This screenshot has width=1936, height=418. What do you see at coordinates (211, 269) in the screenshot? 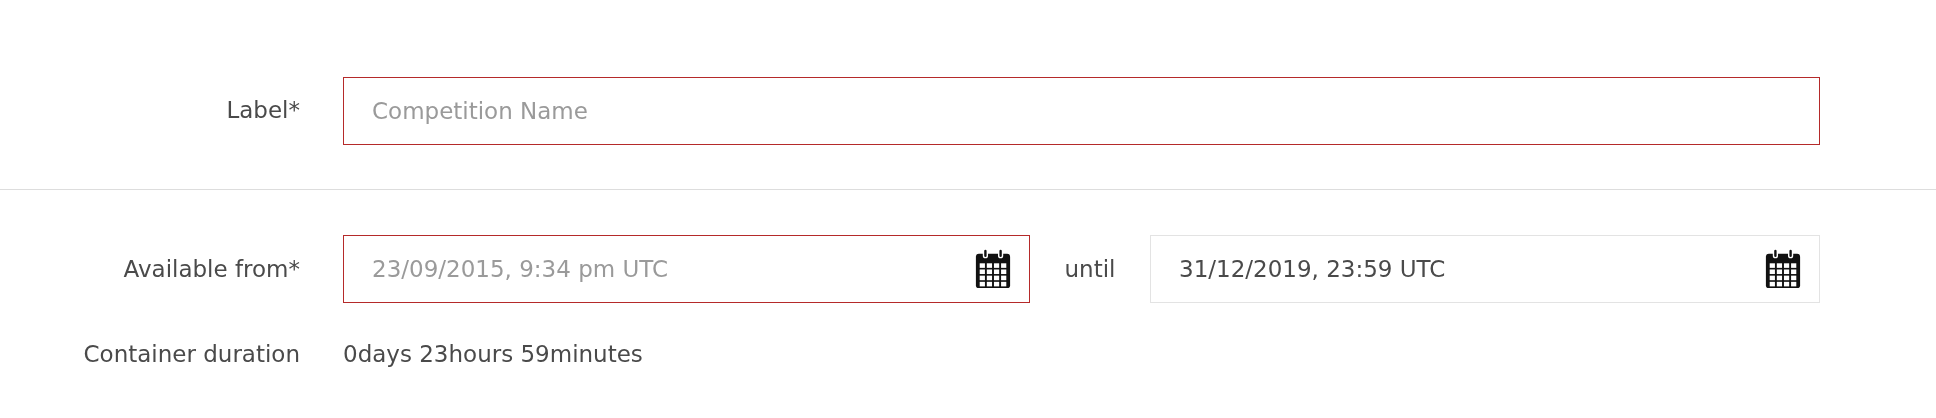
I see `field-label: Available from*` at bounding box center [211, 269].